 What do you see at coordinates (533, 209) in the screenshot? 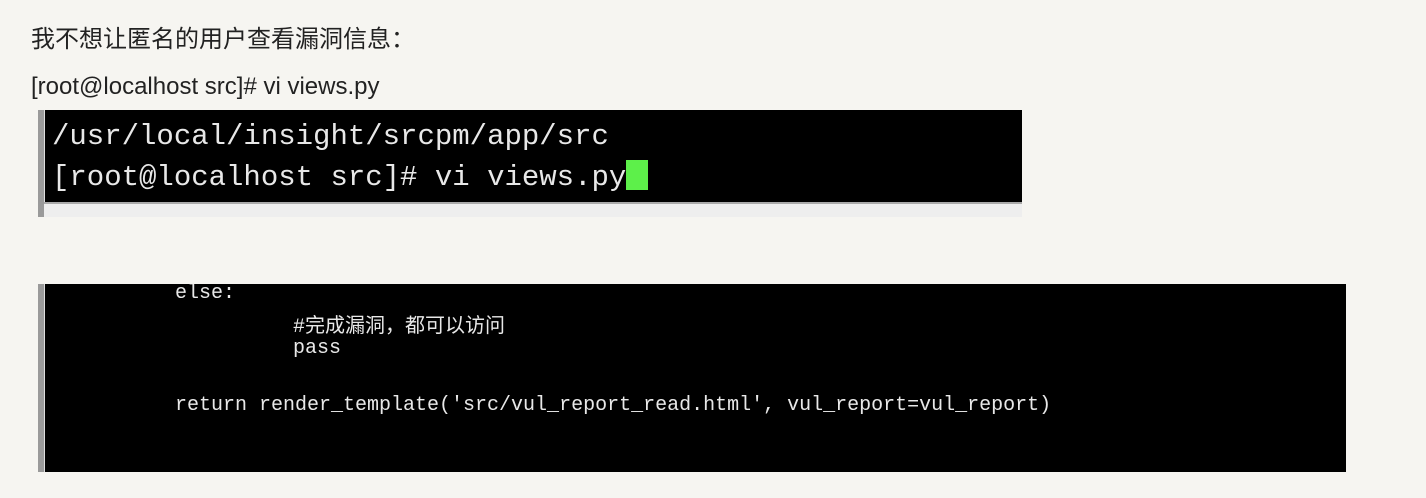
I see `terminal-status-strip` at bounding box center [533, 209].